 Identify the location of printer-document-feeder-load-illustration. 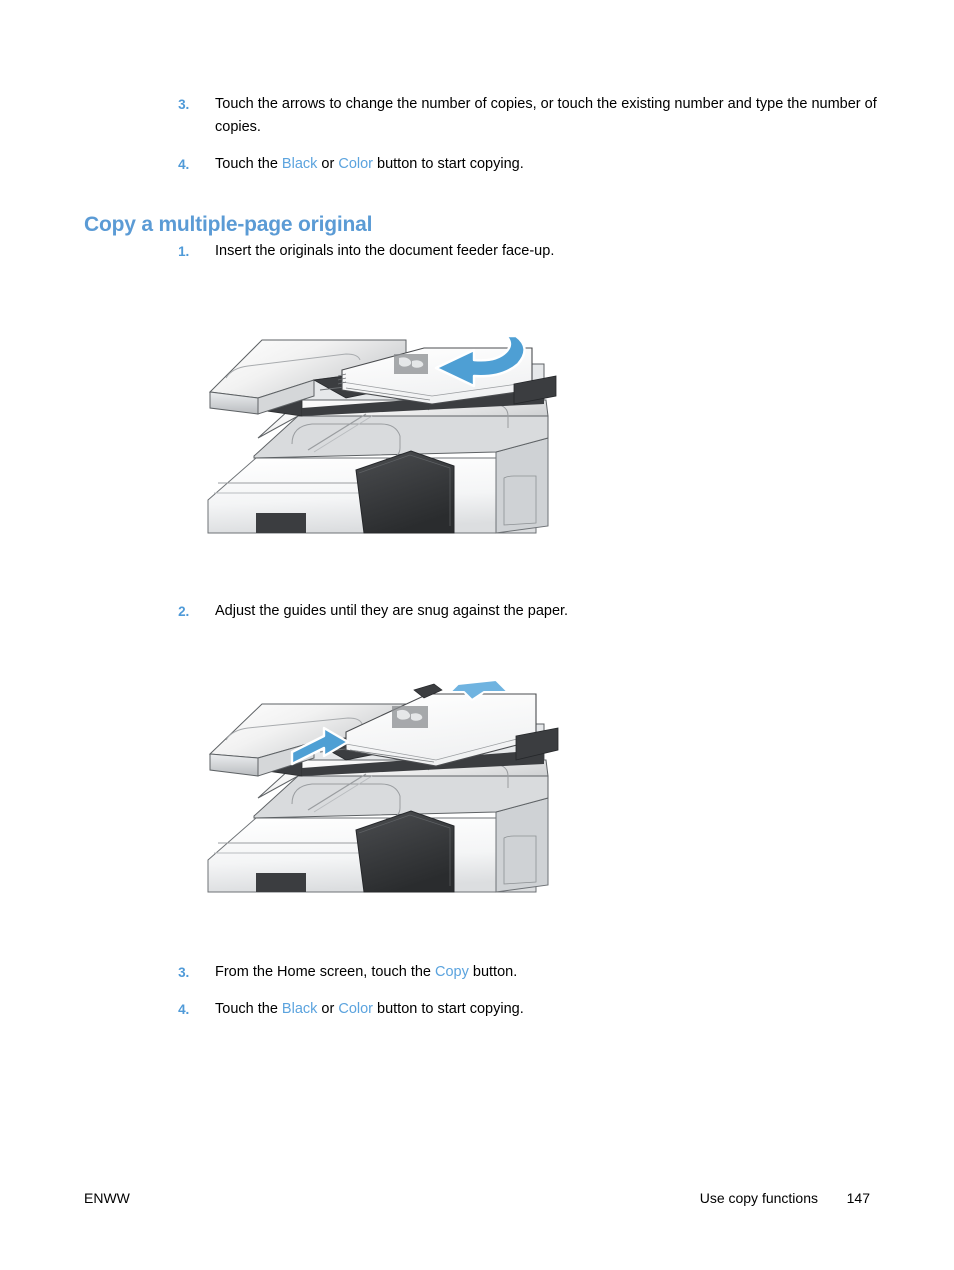
(381, 430).